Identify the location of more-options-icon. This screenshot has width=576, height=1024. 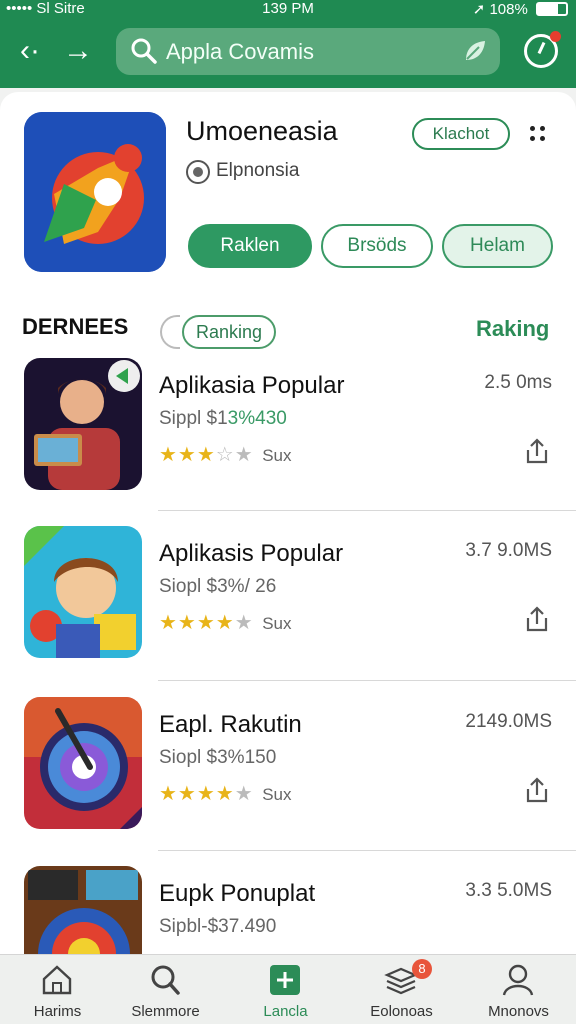
(538, 134).